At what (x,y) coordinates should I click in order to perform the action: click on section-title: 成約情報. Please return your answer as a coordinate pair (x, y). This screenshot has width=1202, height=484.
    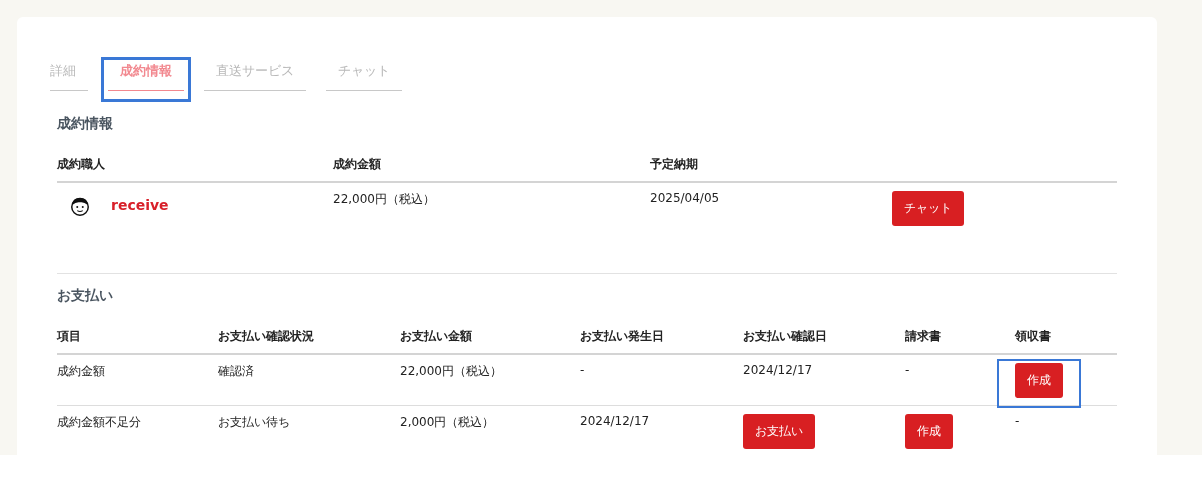
    Looking at the image, I should click on (85, 124).